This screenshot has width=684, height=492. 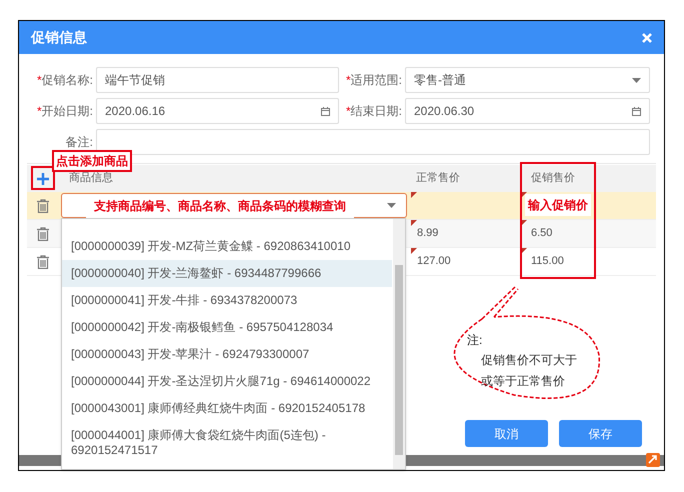 I want to click on column-header: 正常售价, so click(x=438, y=178).